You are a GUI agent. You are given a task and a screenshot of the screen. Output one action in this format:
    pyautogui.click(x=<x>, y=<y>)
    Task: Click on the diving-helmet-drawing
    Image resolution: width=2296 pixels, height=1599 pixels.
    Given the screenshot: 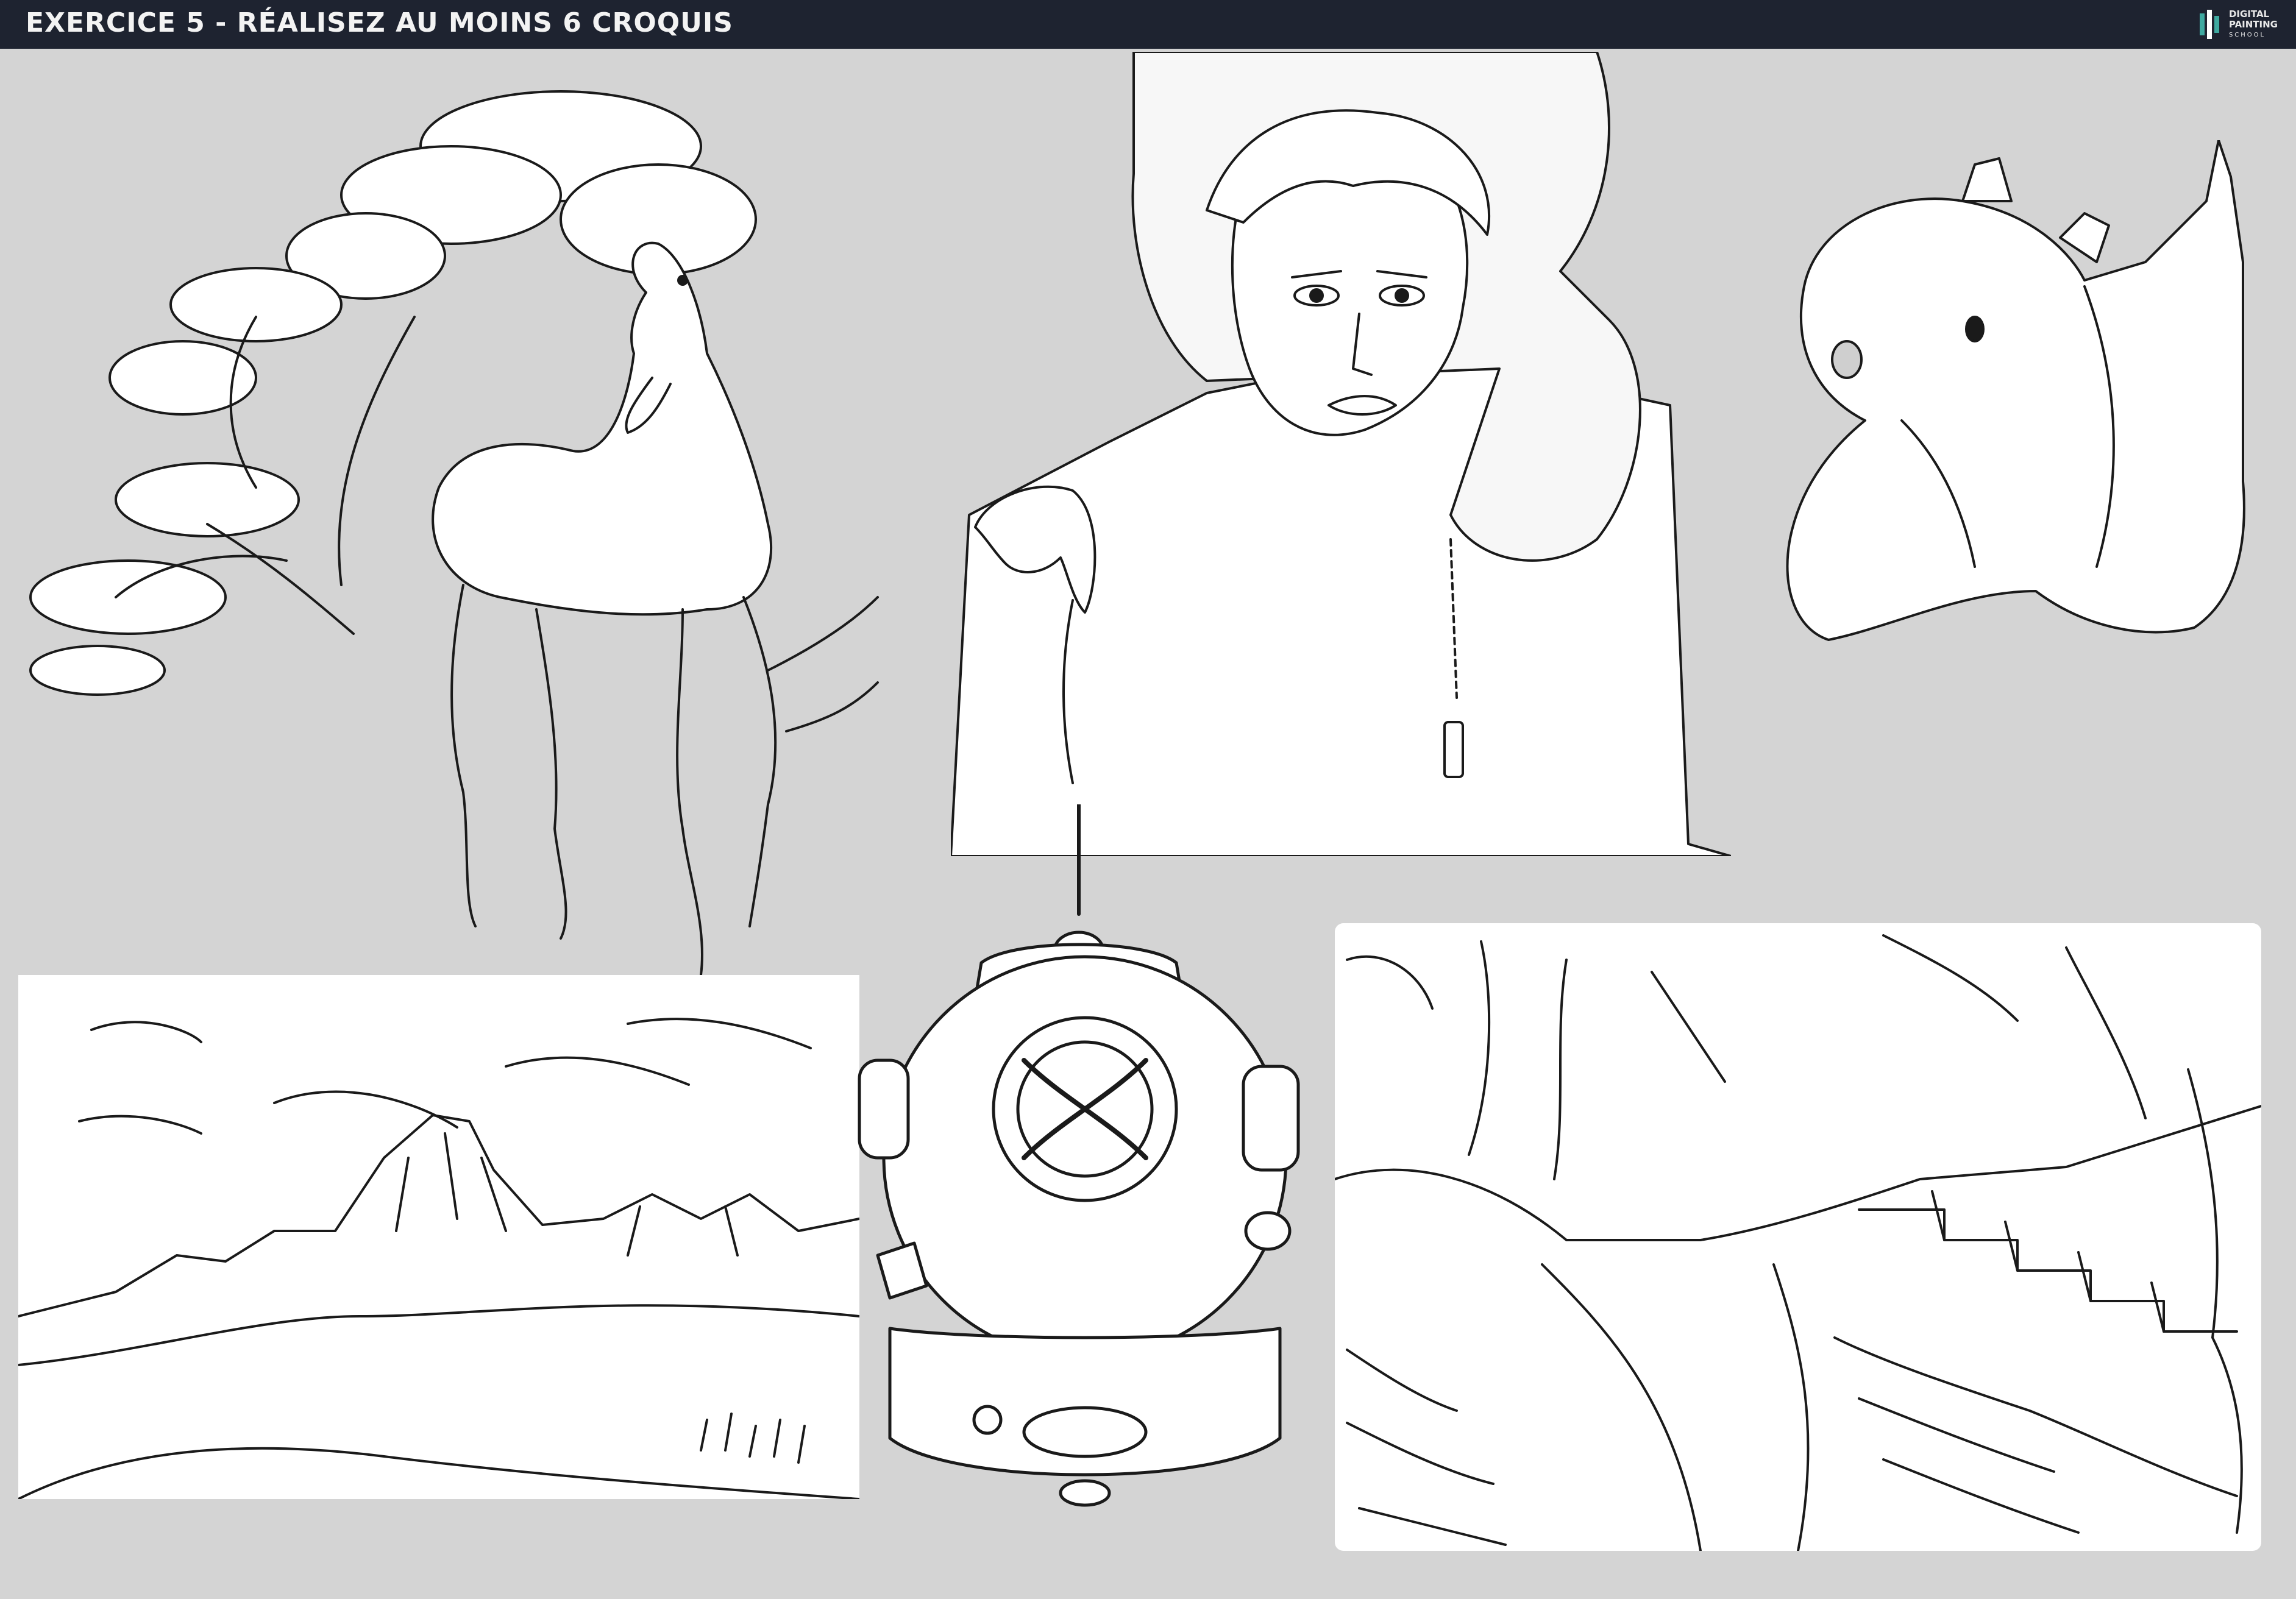 What is the action you would take?
    pyautogui.click(x=1079, y=1155)
    